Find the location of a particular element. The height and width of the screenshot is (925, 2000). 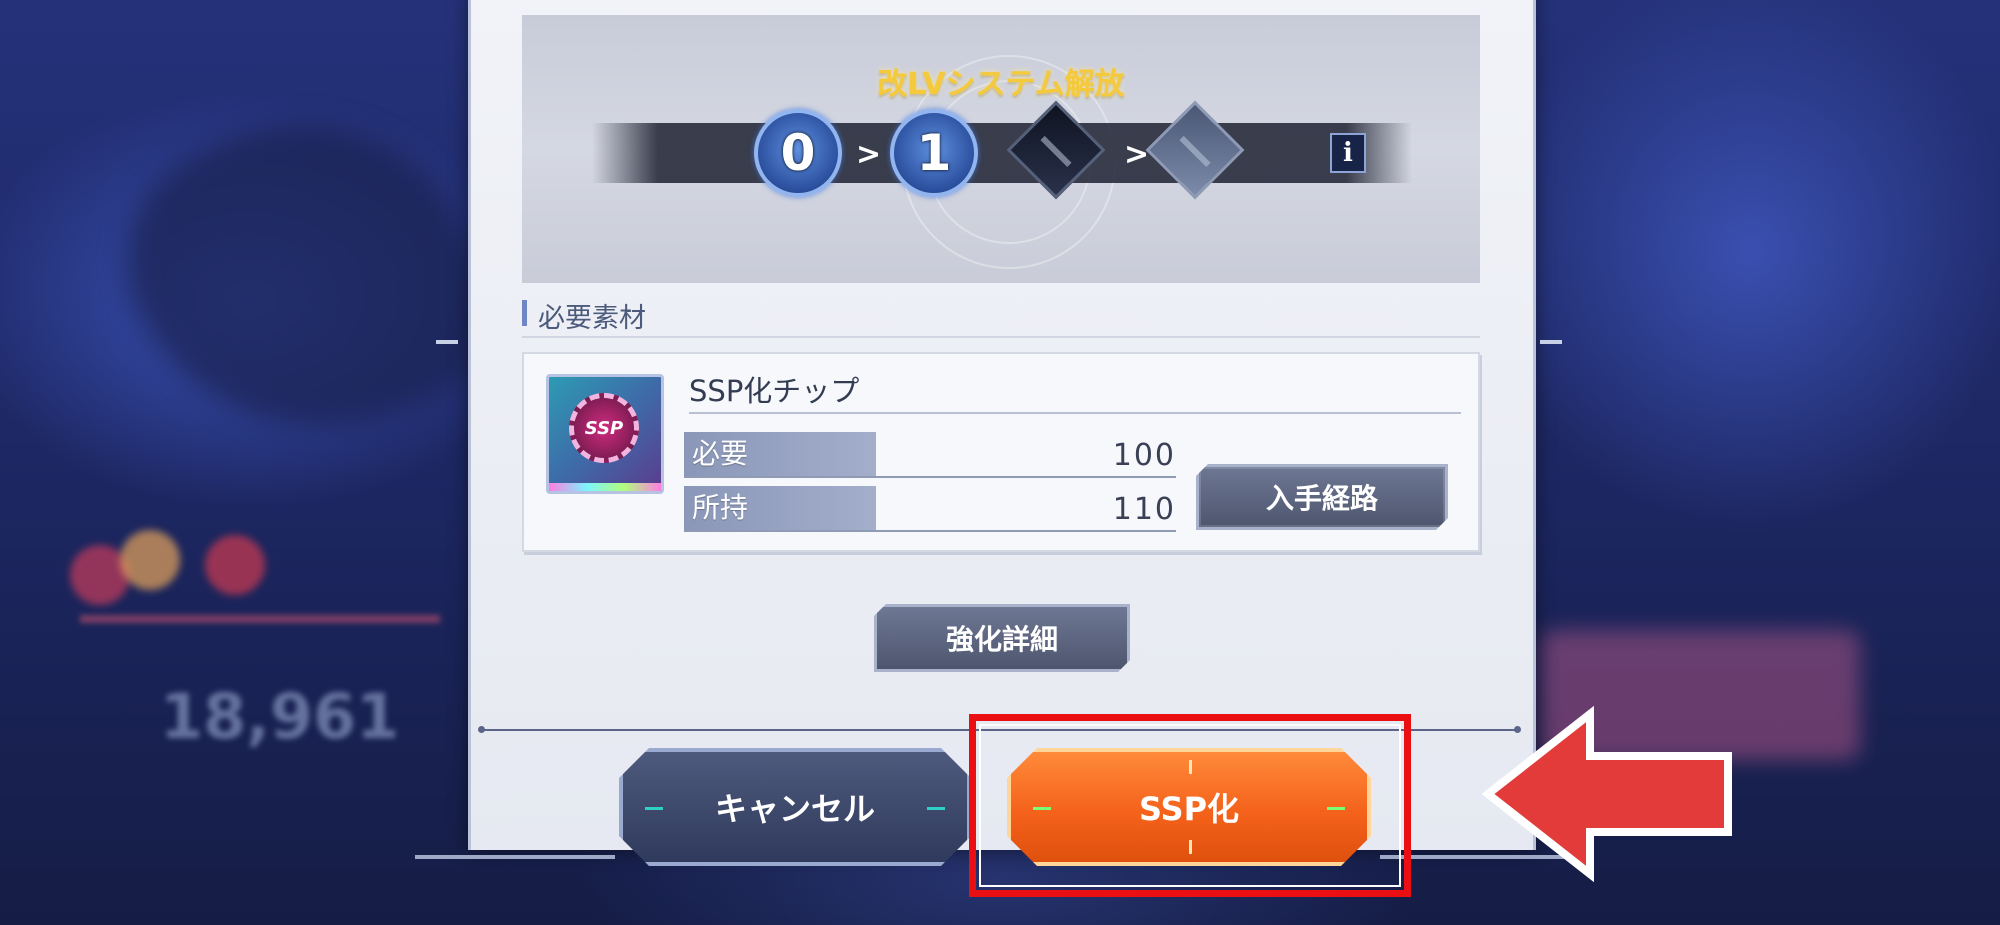

required-row: 必要 100 is located at coordinates (930, 455).